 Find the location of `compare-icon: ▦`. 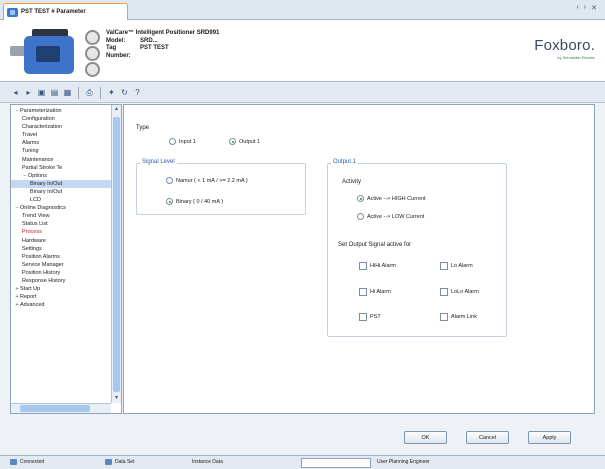

compare-icon: ▦ is located at coordinates (67, 92).